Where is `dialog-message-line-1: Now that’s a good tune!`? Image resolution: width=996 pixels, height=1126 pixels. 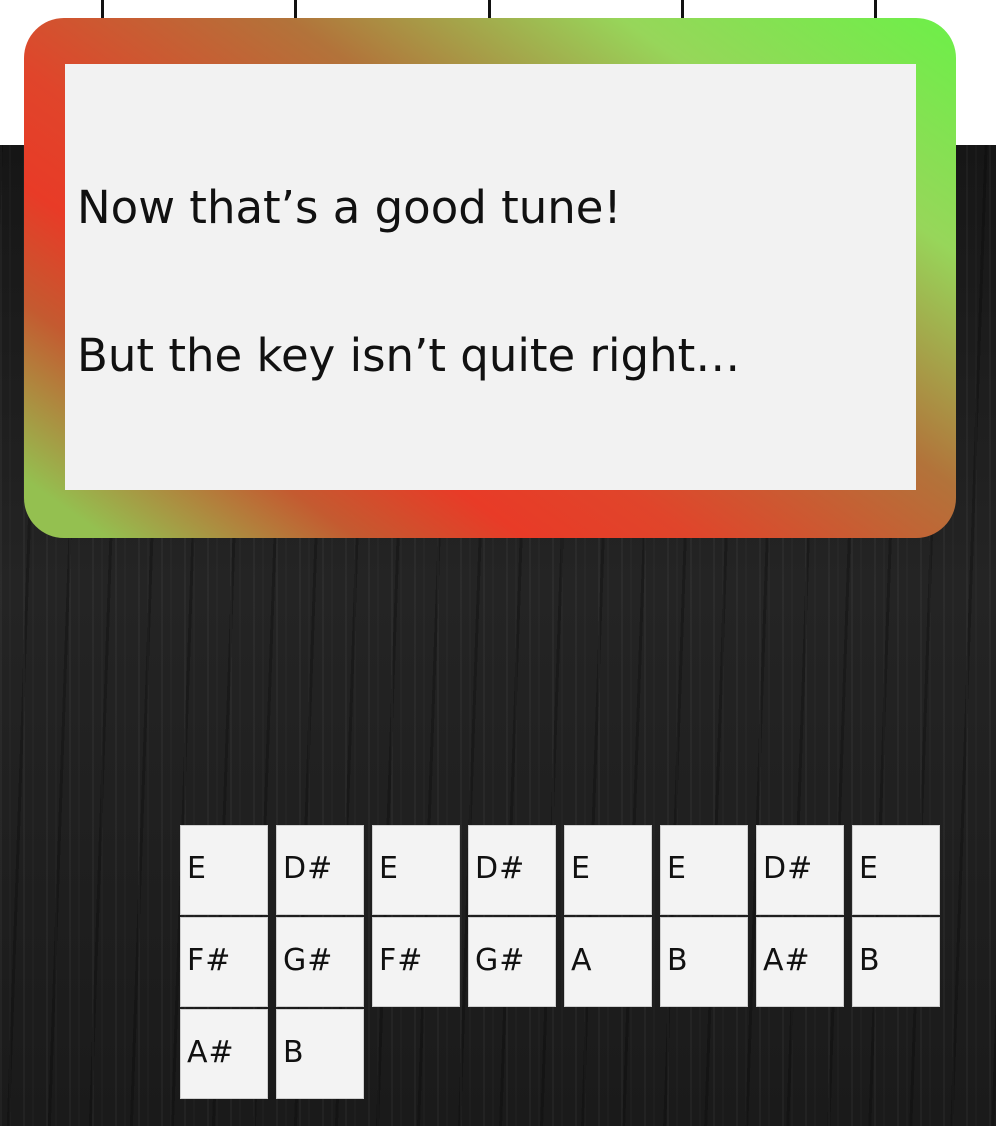
dialog-message-line-1: Now that’s a good tune! is located at coordinates (349, 207).